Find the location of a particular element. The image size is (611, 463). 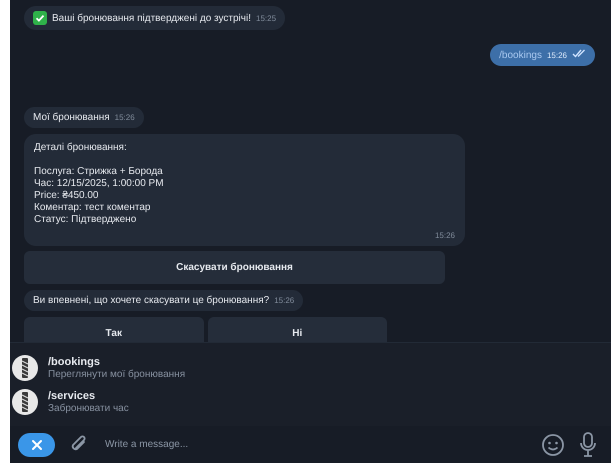

command-item: /services Забронювати час is located at coordinates (311, 401).